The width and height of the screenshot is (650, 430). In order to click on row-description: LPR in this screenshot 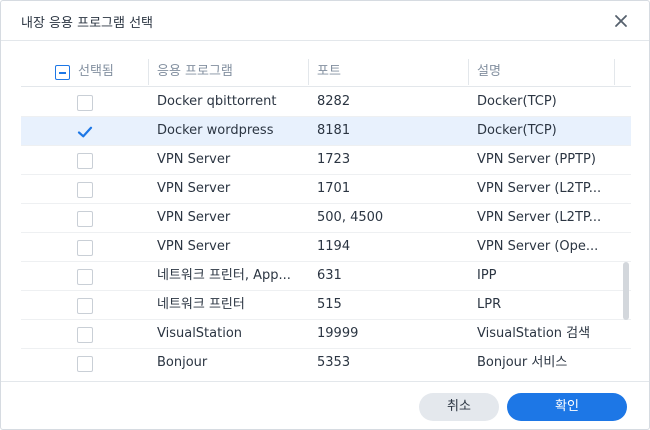, I will do `click(489, 304)`.